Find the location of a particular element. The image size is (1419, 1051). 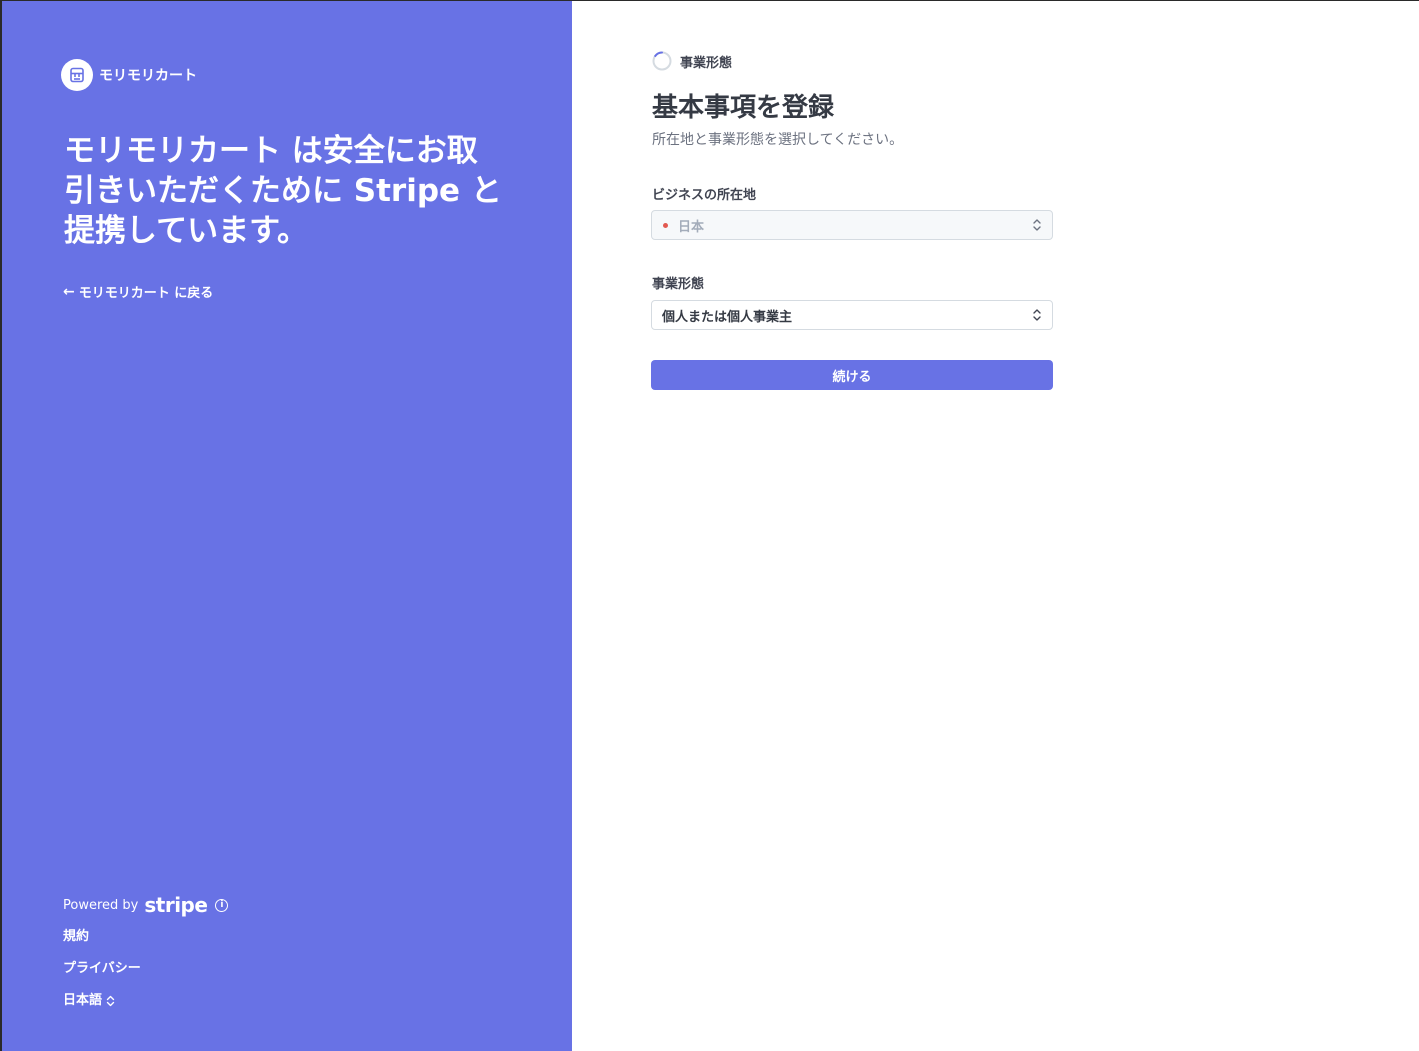

powered-by: Powered by stripe i is located at coordinates (146, 905).